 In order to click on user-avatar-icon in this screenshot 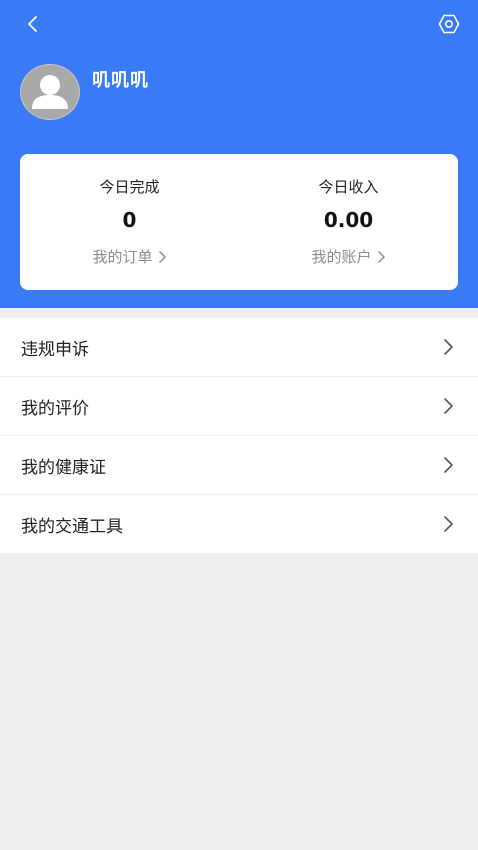, I will do `click(50, 92)`.